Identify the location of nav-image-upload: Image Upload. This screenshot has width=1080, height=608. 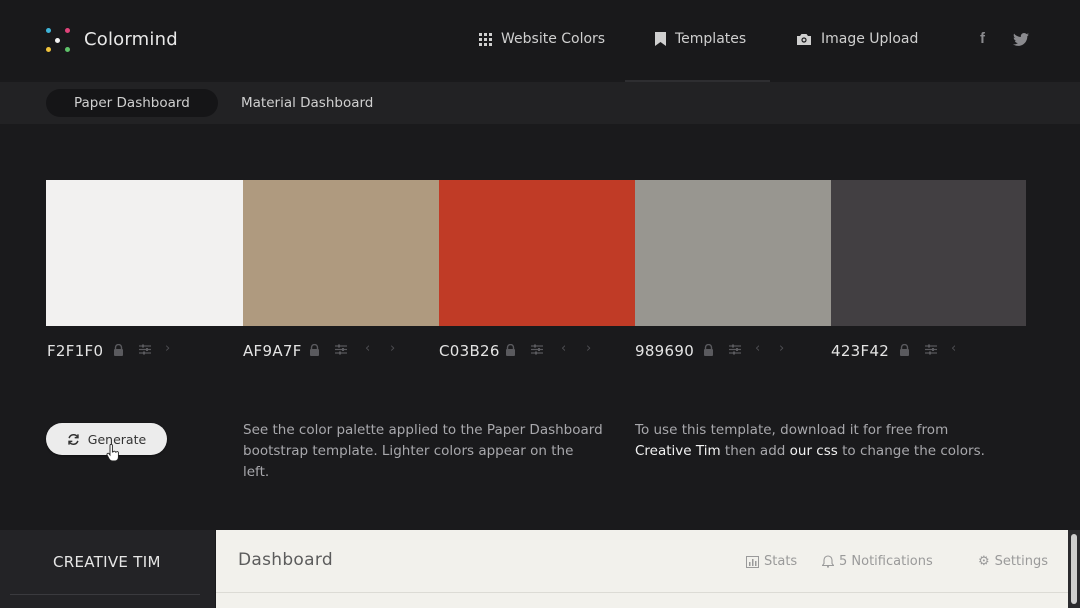
(857, 39).